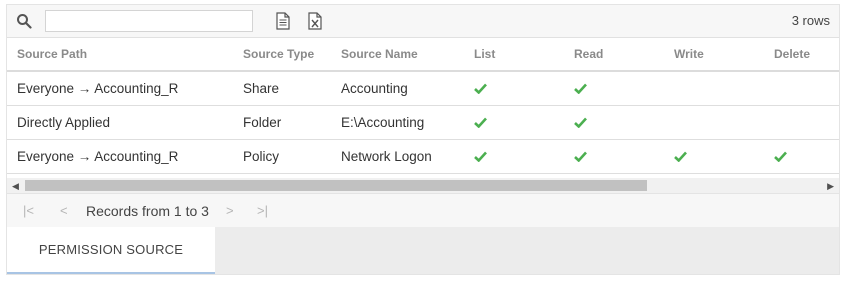 Image resolution: width=849 pixels, height=285 pixels. I want to click on first-page-button: |<, so click(28, 210).